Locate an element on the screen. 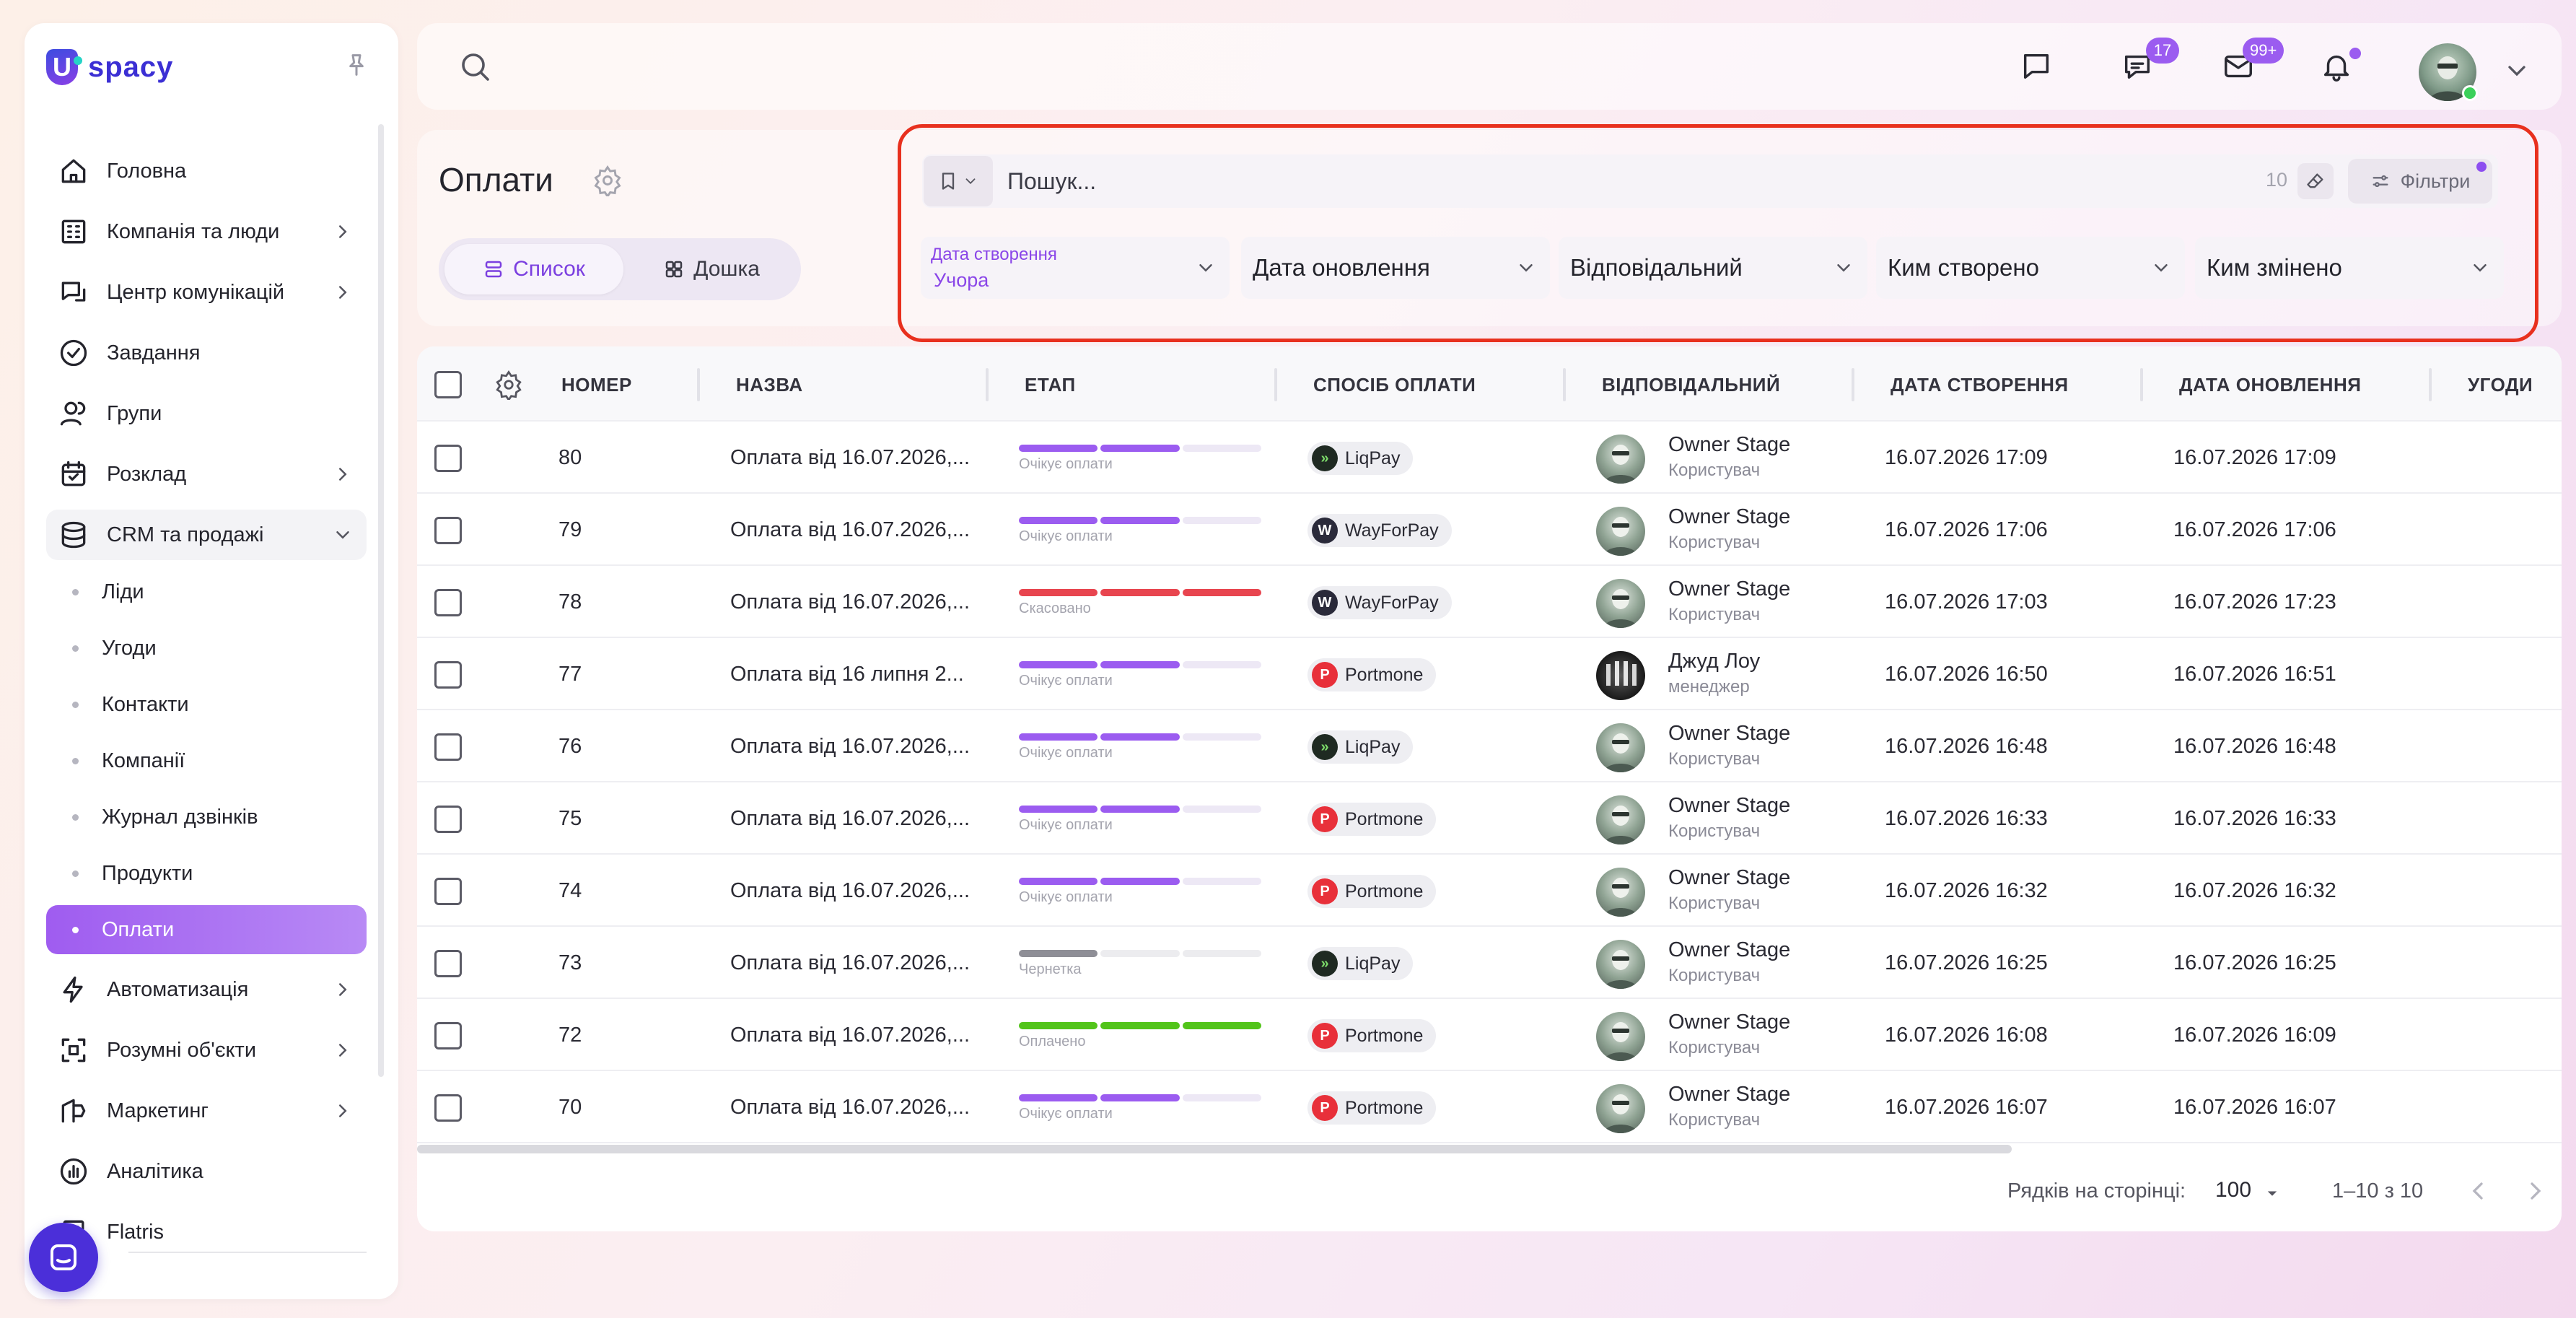  list-view-button: Список is located at coordinates (533, 269).